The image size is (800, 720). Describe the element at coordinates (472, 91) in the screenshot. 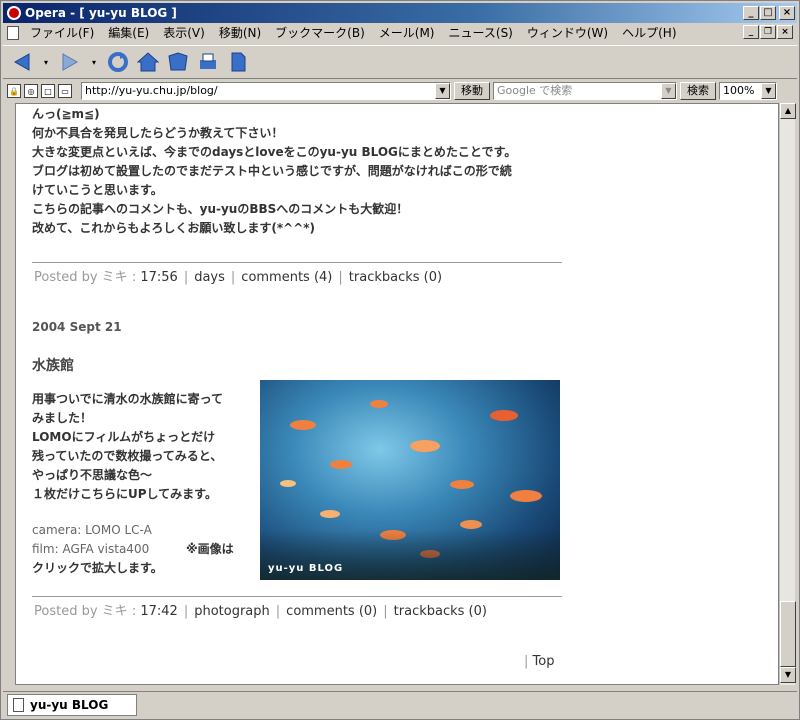

I see `go-button: 移動` at that location.